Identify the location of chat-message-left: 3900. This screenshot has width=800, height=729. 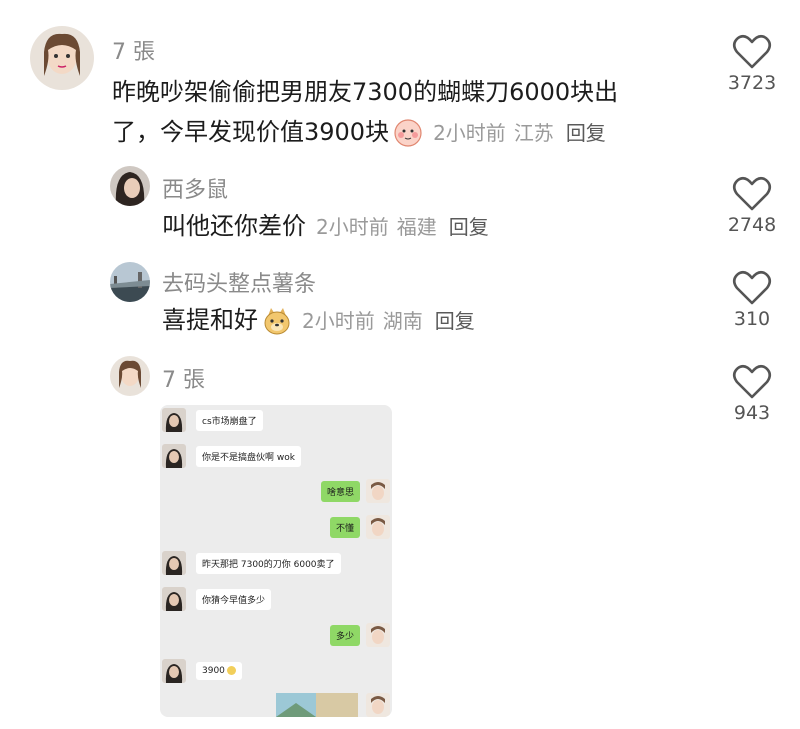
(202, 671).